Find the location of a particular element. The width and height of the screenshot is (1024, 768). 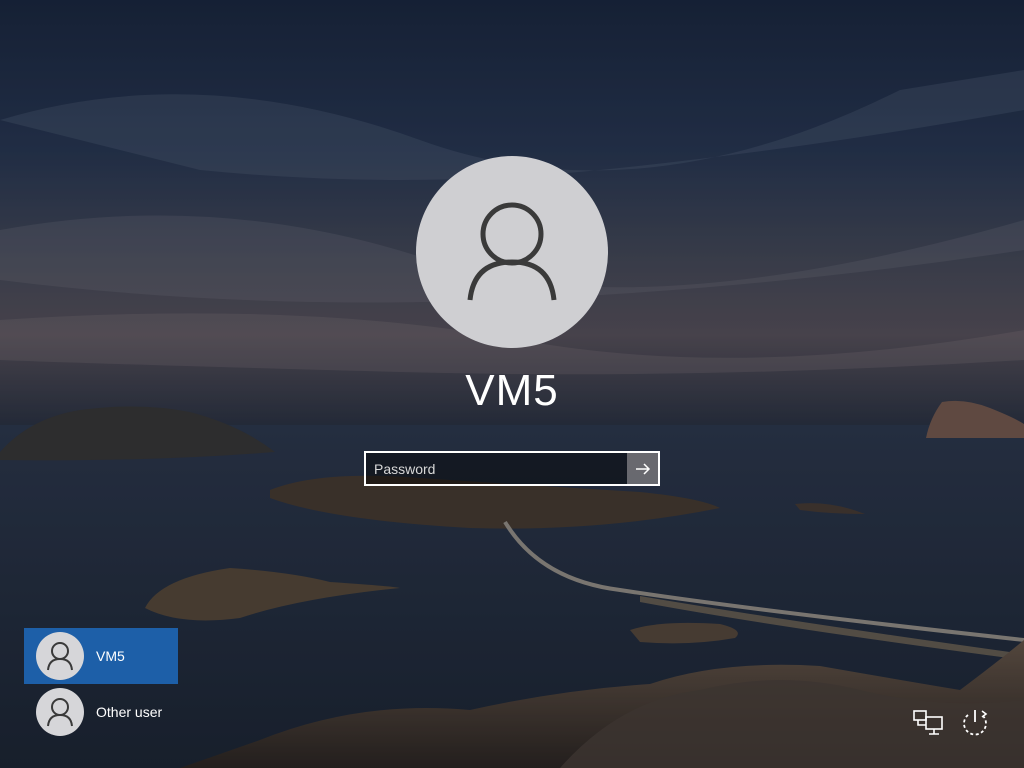

power-button is located at coordinates (975, 723).